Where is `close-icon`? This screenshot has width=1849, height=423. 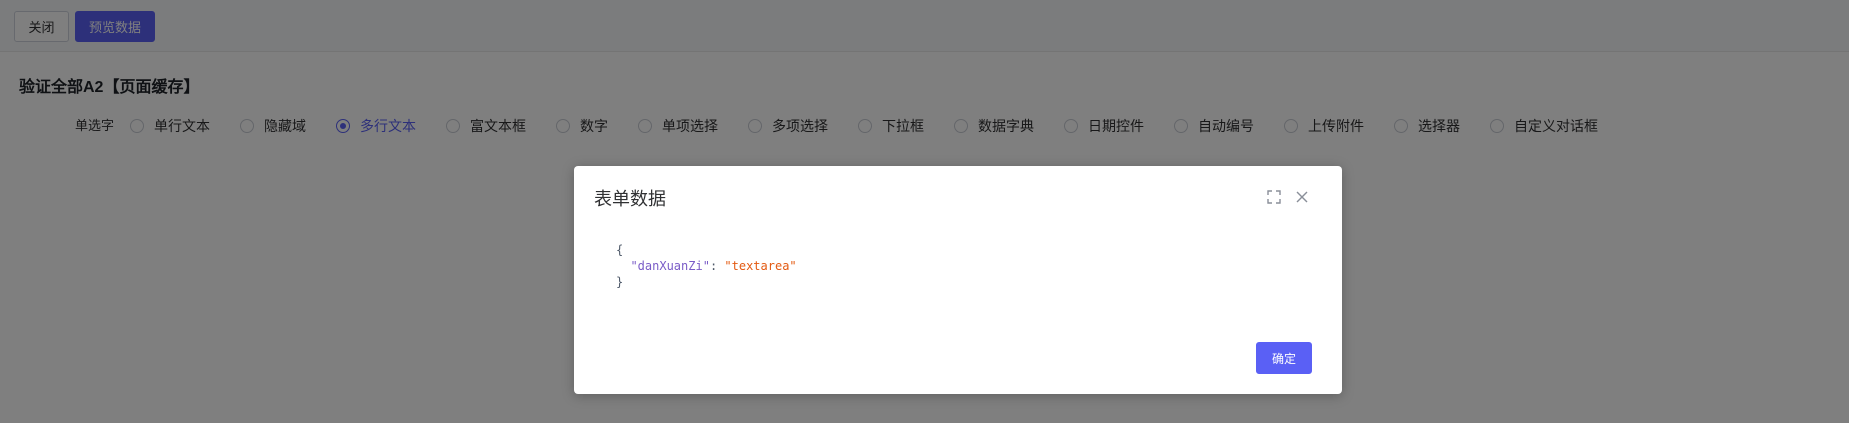
close-icon is located at coordinates (1302, 197).